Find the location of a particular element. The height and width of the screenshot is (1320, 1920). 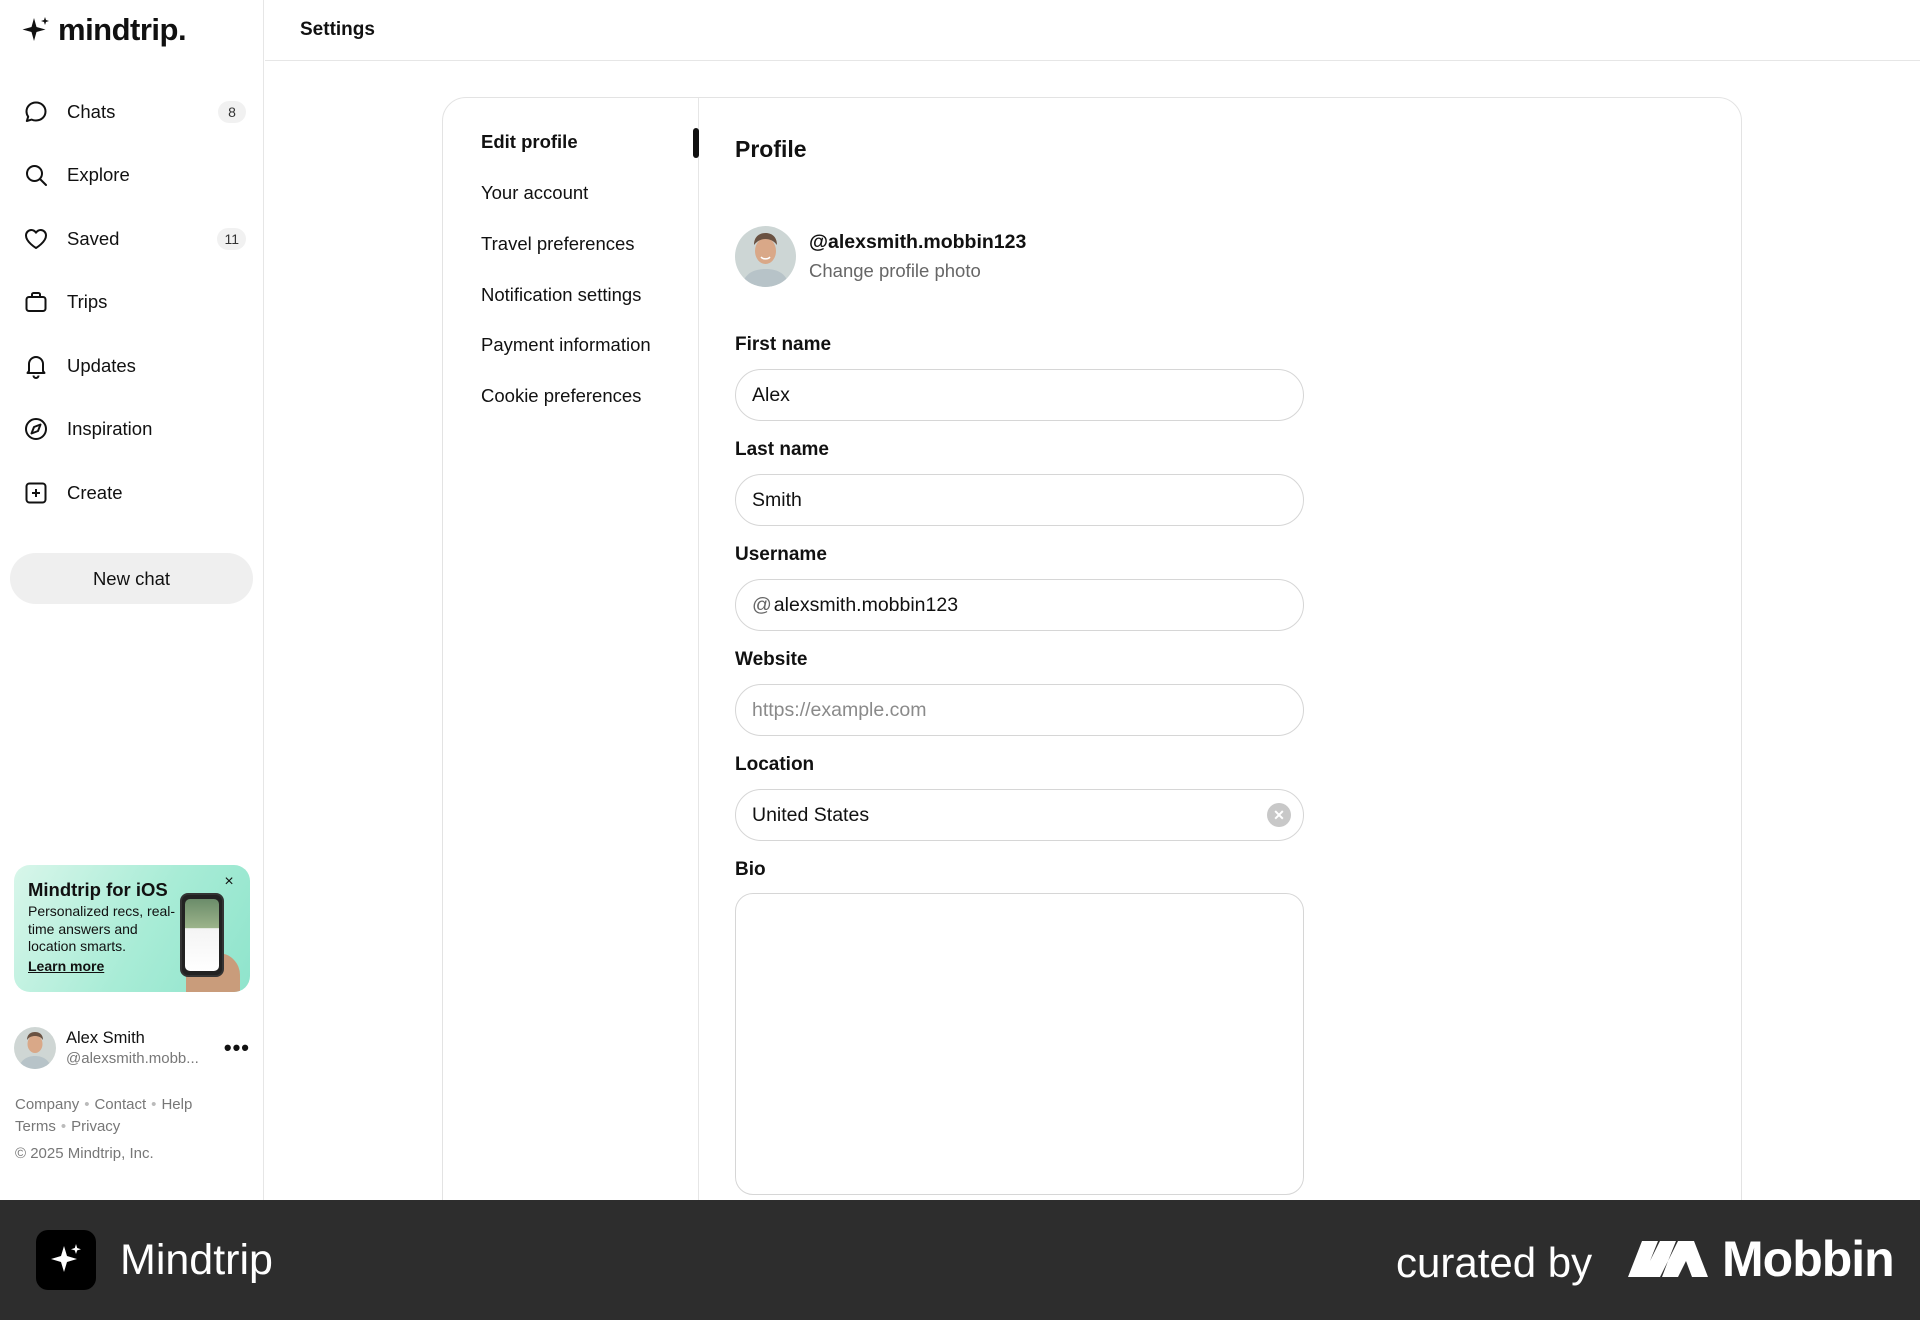

logo: mindtrip. is located at coordinates (103, 30).